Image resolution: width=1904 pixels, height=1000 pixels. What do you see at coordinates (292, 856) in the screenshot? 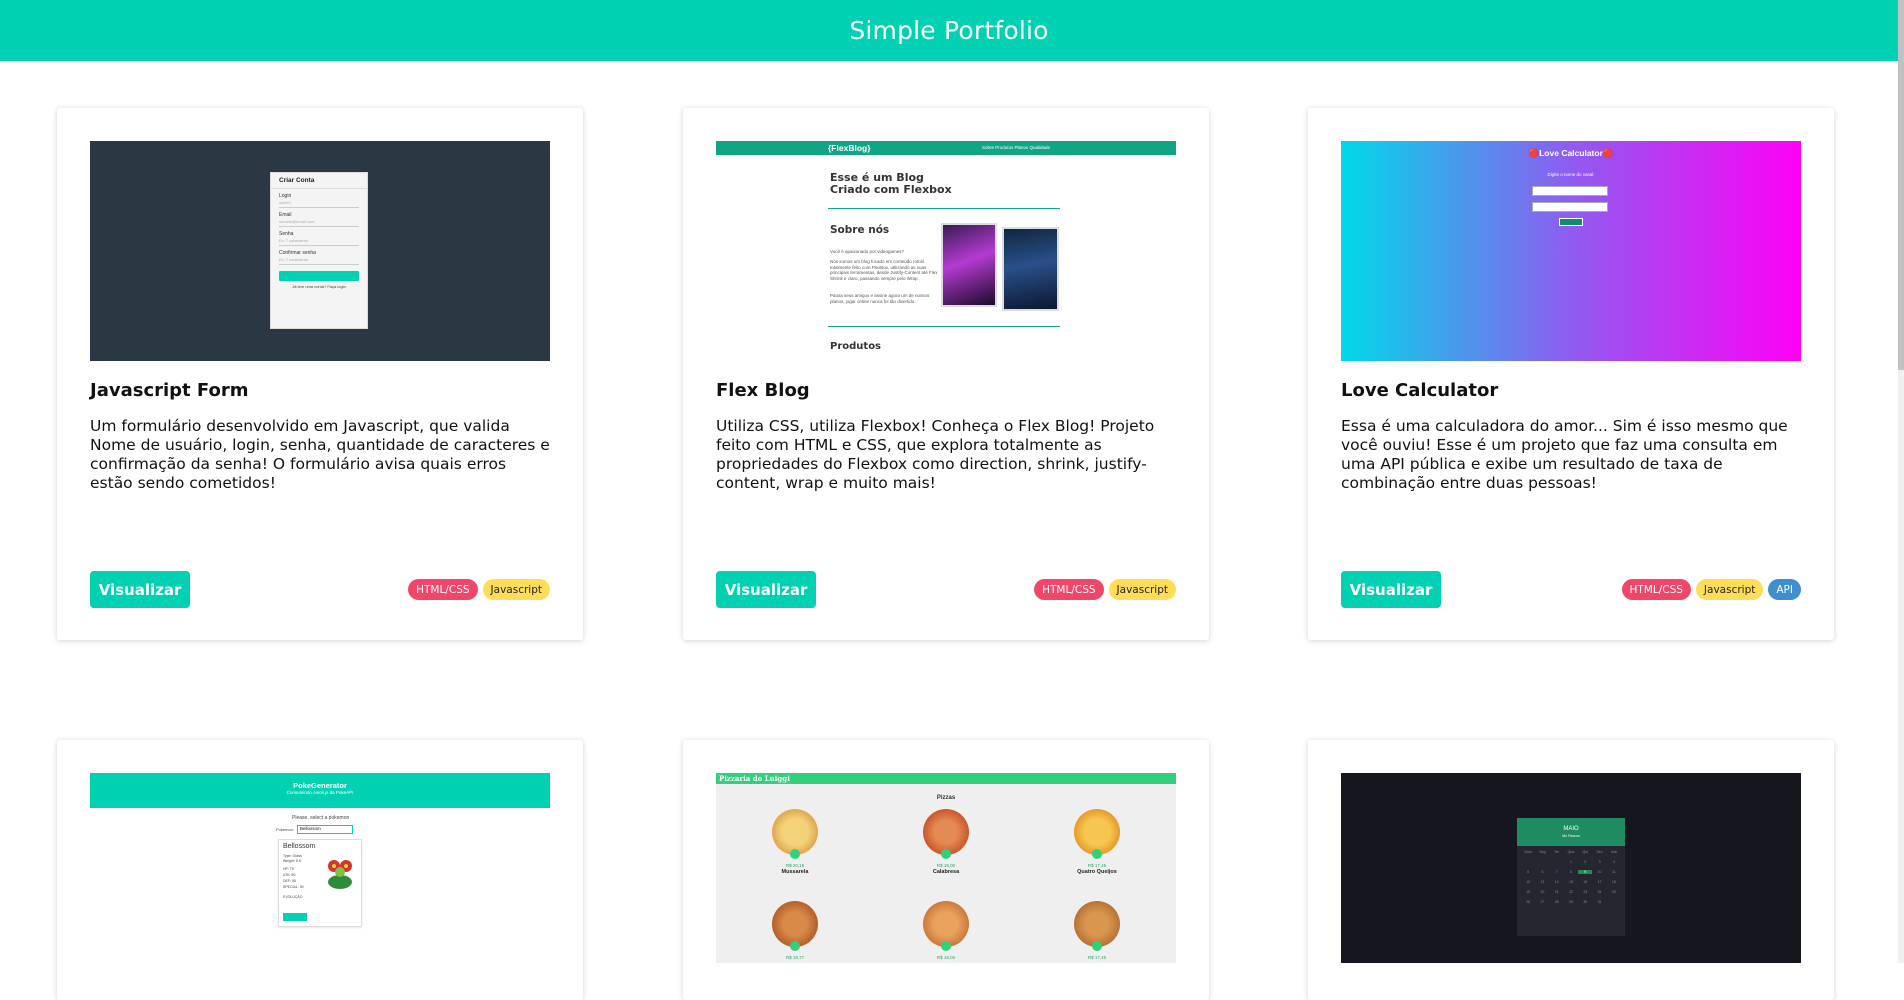
I see `preview-stat: Type: Grass` at bounding box center [292, 856].